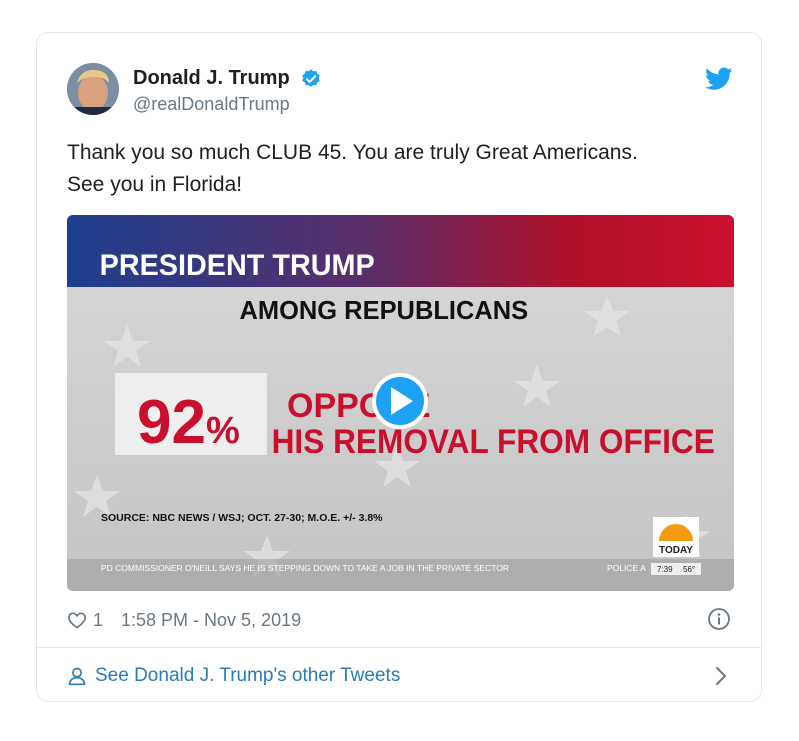 The height and width of the screenshot is (741, 799). What do you see at coordinates (665, 569) in the screenshot?
I see `clock-text: 7:39` at bounding box center [665, 569].